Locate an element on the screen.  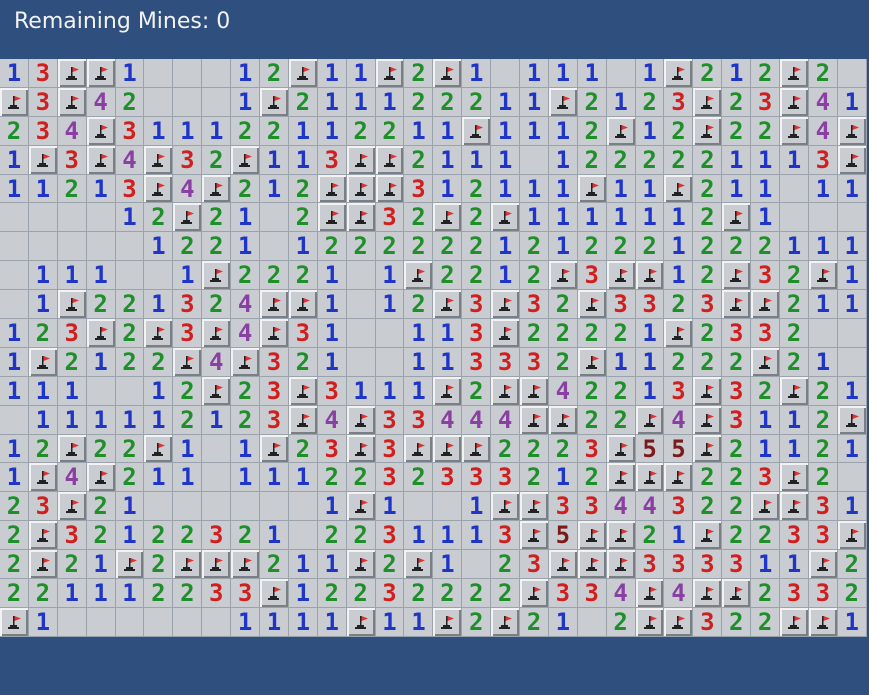
number-cell: 4 is located at coordinates (506, 420).